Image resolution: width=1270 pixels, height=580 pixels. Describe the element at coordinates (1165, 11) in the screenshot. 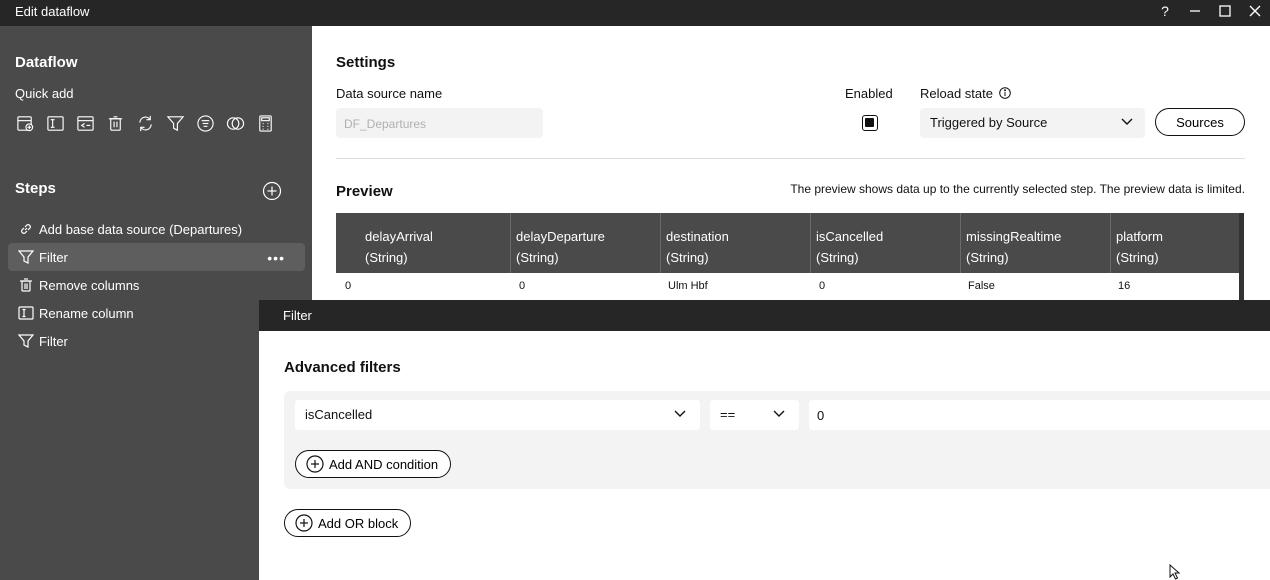

I see `help-icon: ?` at that location.